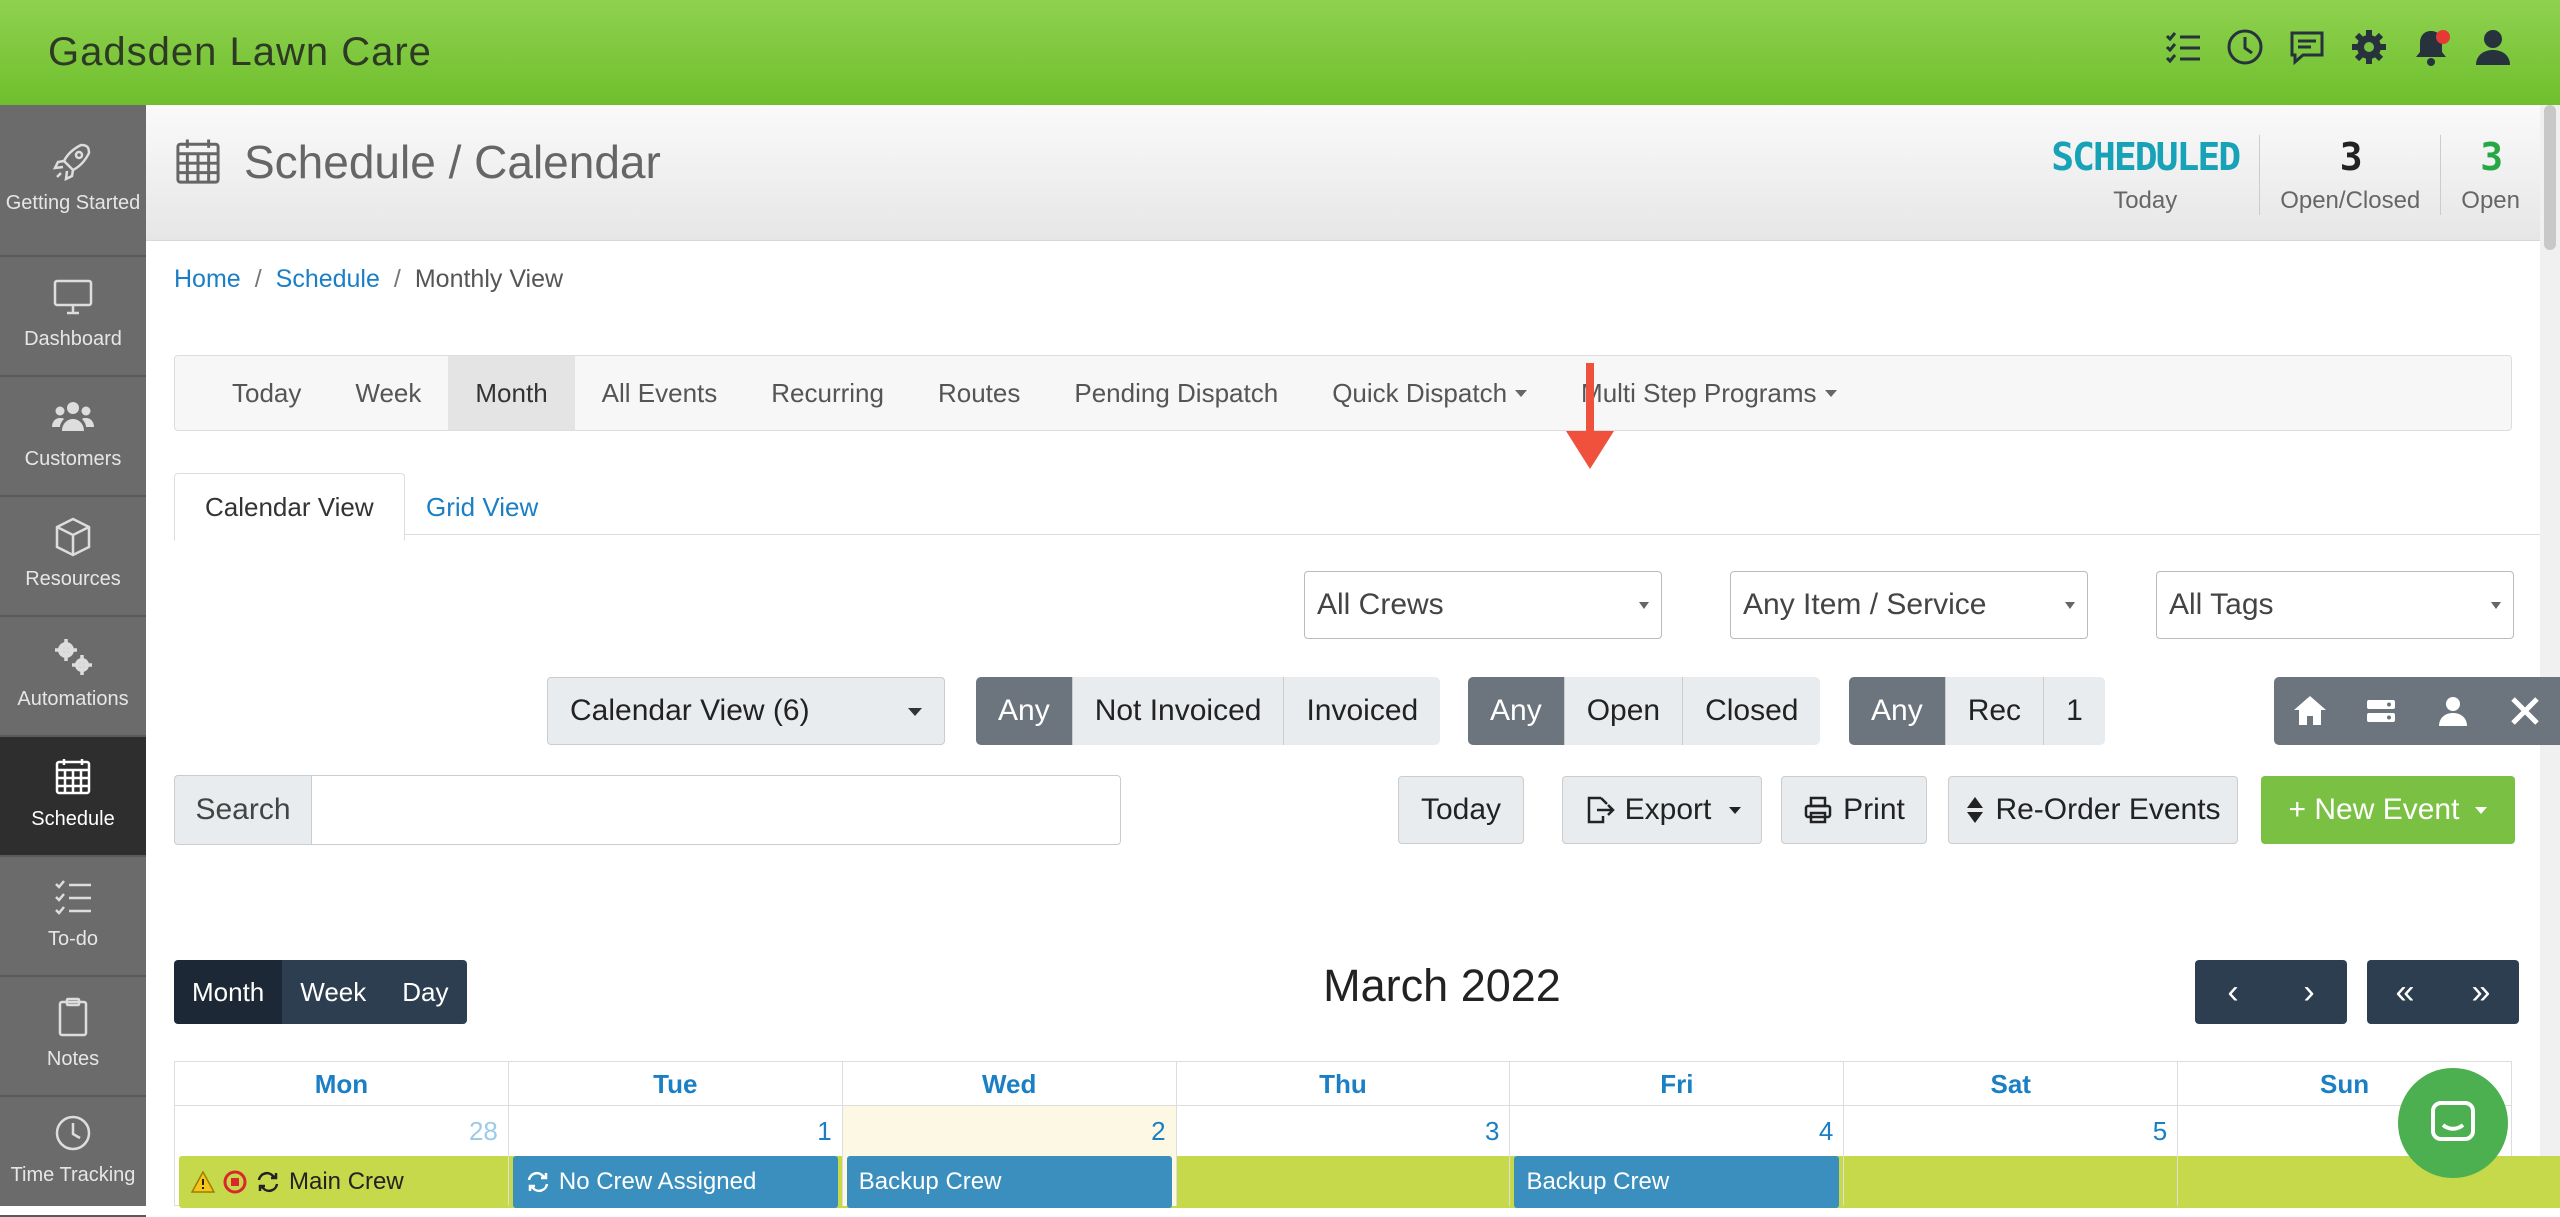 This screenshot has width=2560, height=1217. I want to click on prev-year-button: «, so click(2405, 992).